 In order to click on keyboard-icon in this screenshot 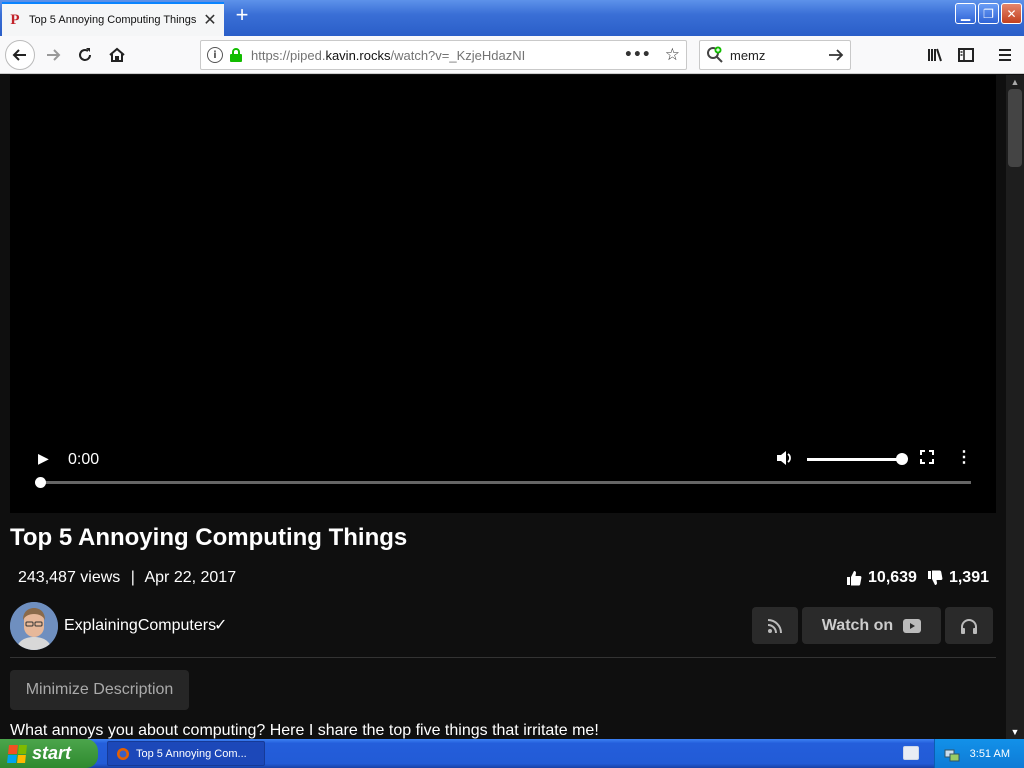, I will do `click(911, 753)`.